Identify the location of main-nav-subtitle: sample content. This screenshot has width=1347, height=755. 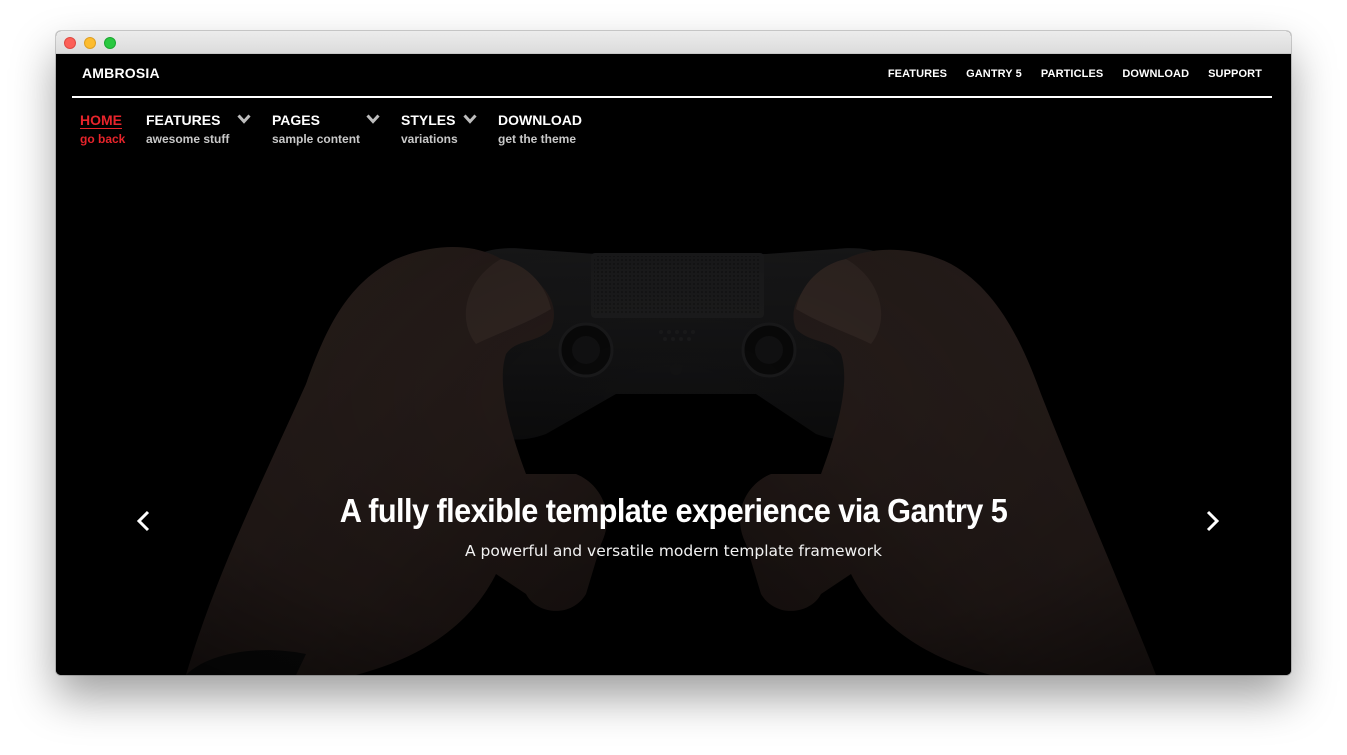
(316, 139).